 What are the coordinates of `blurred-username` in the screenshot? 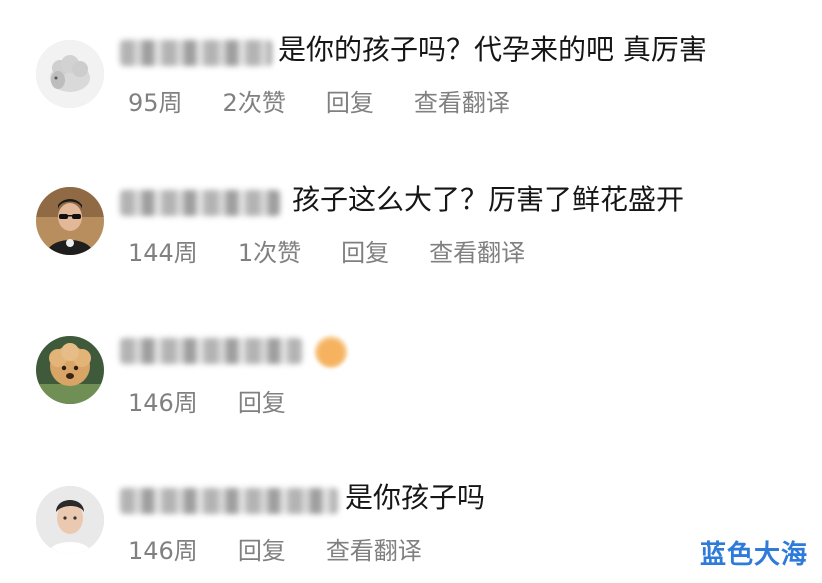 It's located at (229, 501).